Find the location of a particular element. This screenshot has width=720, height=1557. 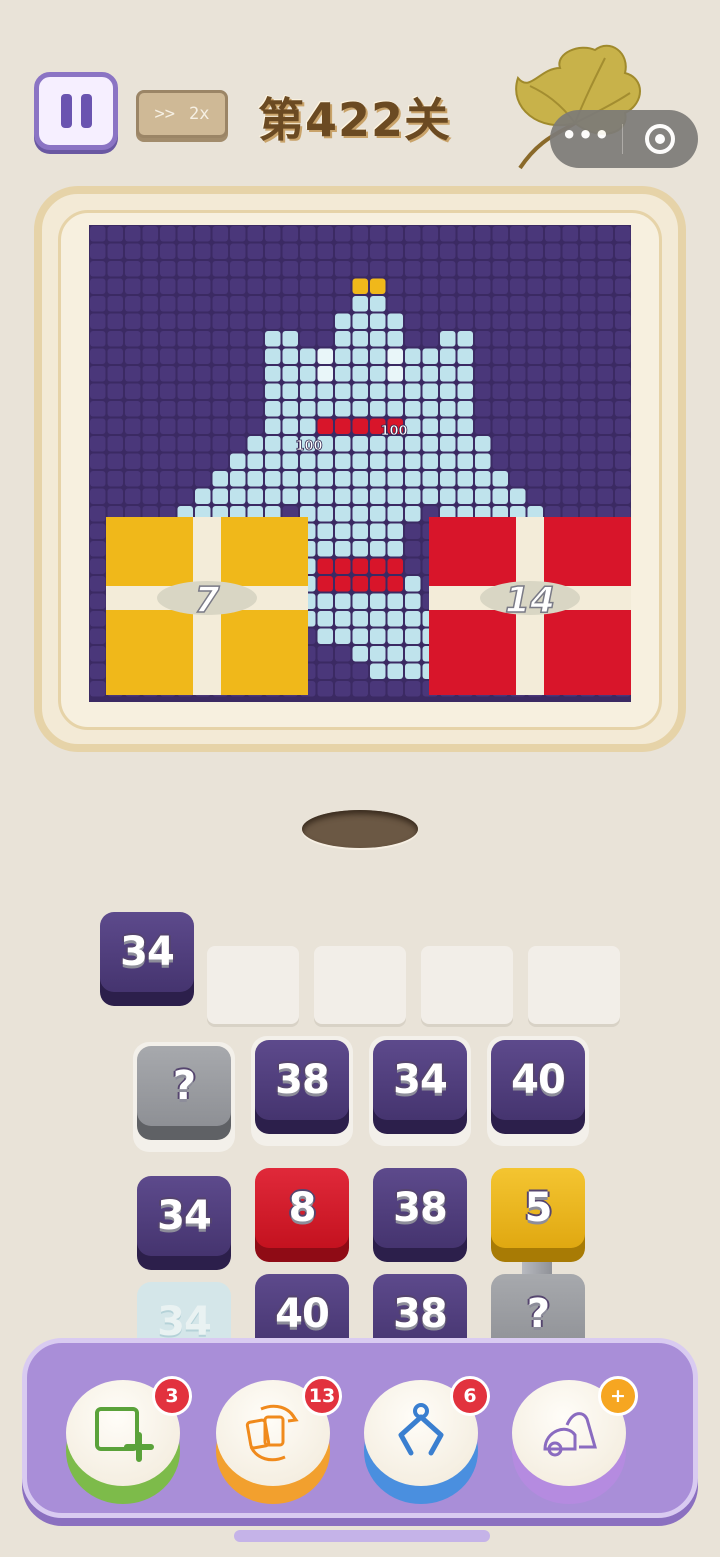

block-value: 38 is located at coordinates (302, 1080).